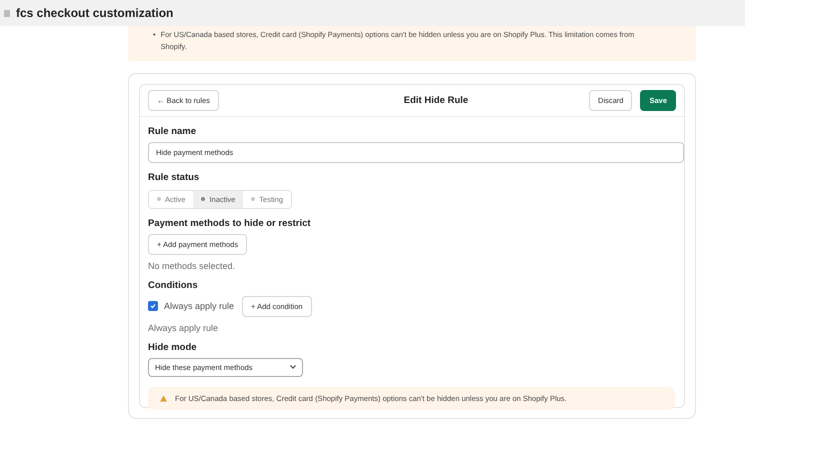 The image size is (828, 466). What do you see at coordinates (184, 327) in the screenshot?
I see `condition-summary: Always apply rule` at bounding box center [184, 327].